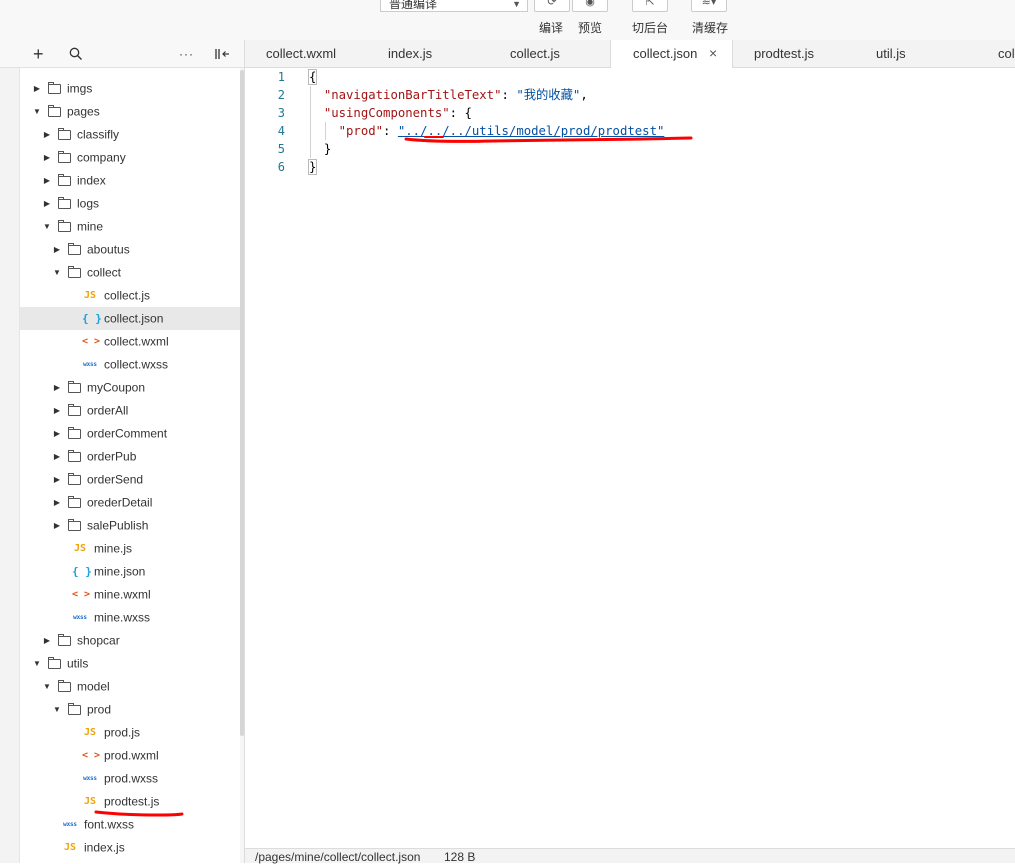 The image size is (1015, 864). What do you see at coordinates (130, 847) in the screenshot?
I see `tree-file: JS index.js` at bounding box center [130, 847].